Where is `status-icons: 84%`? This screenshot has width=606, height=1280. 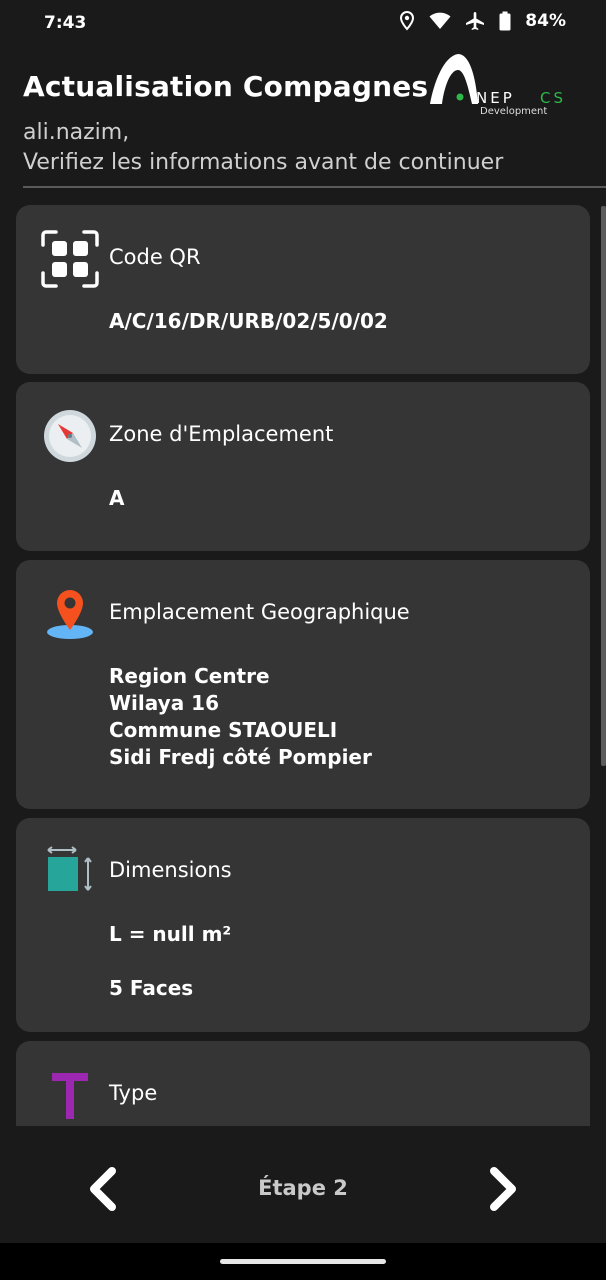
status-icons: 84% is located at coordinates (482, 21).